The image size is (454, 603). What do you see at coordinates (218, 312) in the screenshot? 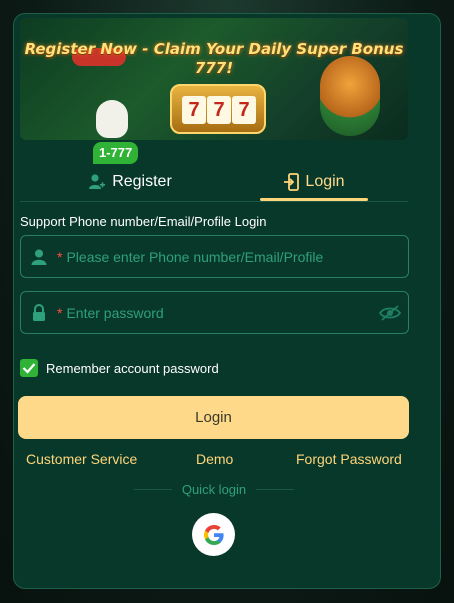
I see `password-input` at bounding box center [218, 312].